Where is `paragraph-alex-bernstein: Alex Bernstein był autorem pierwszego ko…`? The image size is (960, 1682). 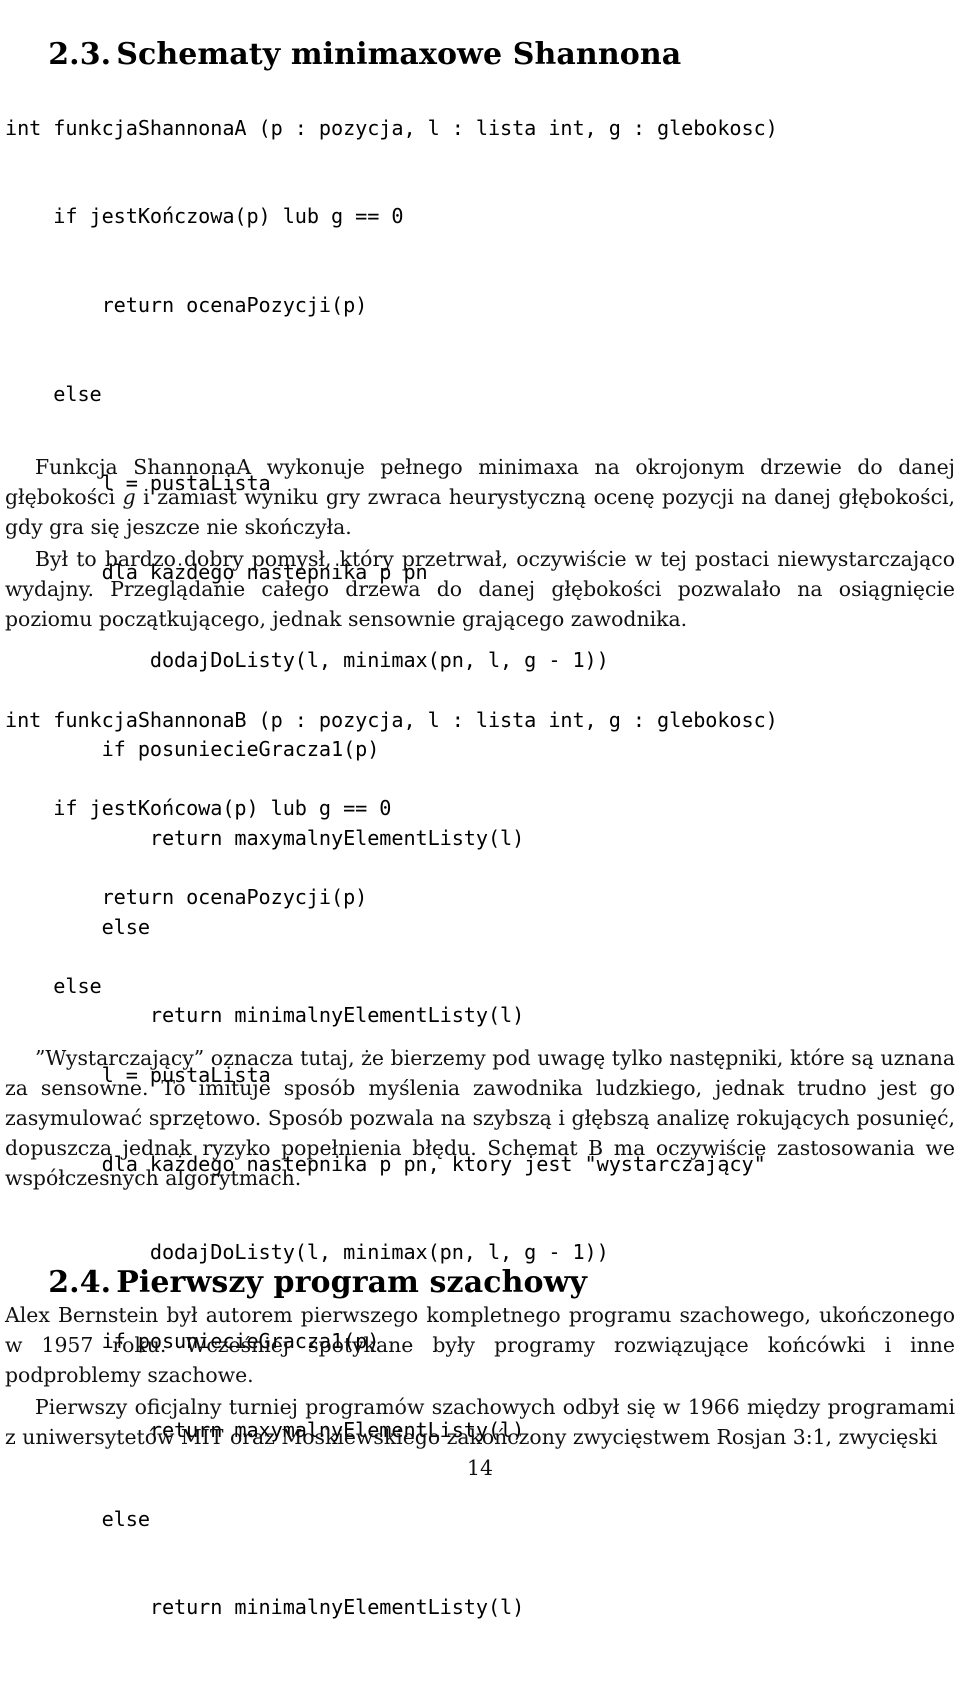 paragraph-alex-bernstein: Alex Bernstein był autorem pierwszego ko… is located at coordinates (480, 1345).